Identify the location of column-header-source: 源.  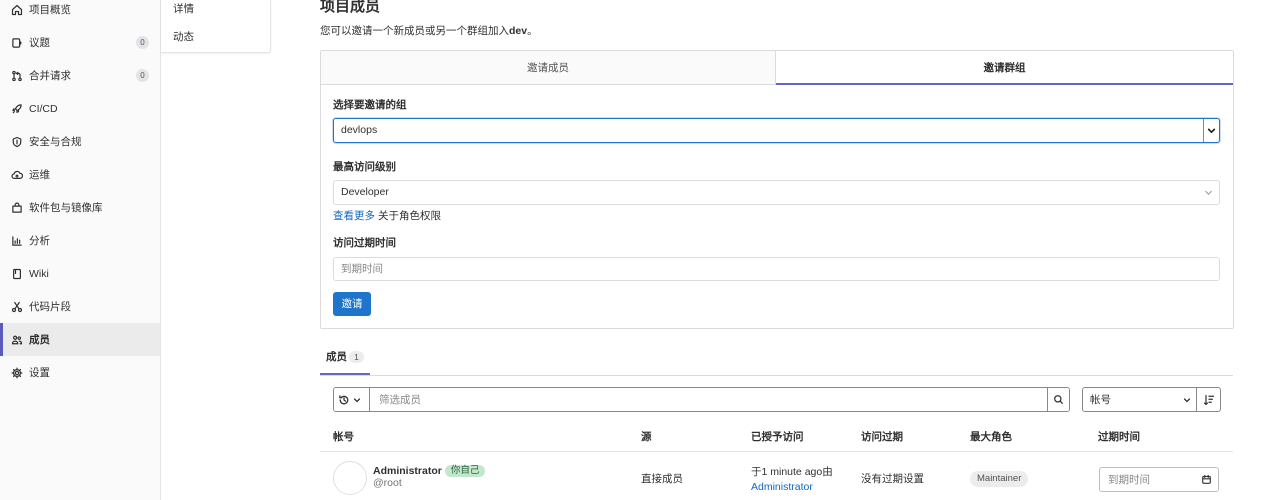
(646, 437).